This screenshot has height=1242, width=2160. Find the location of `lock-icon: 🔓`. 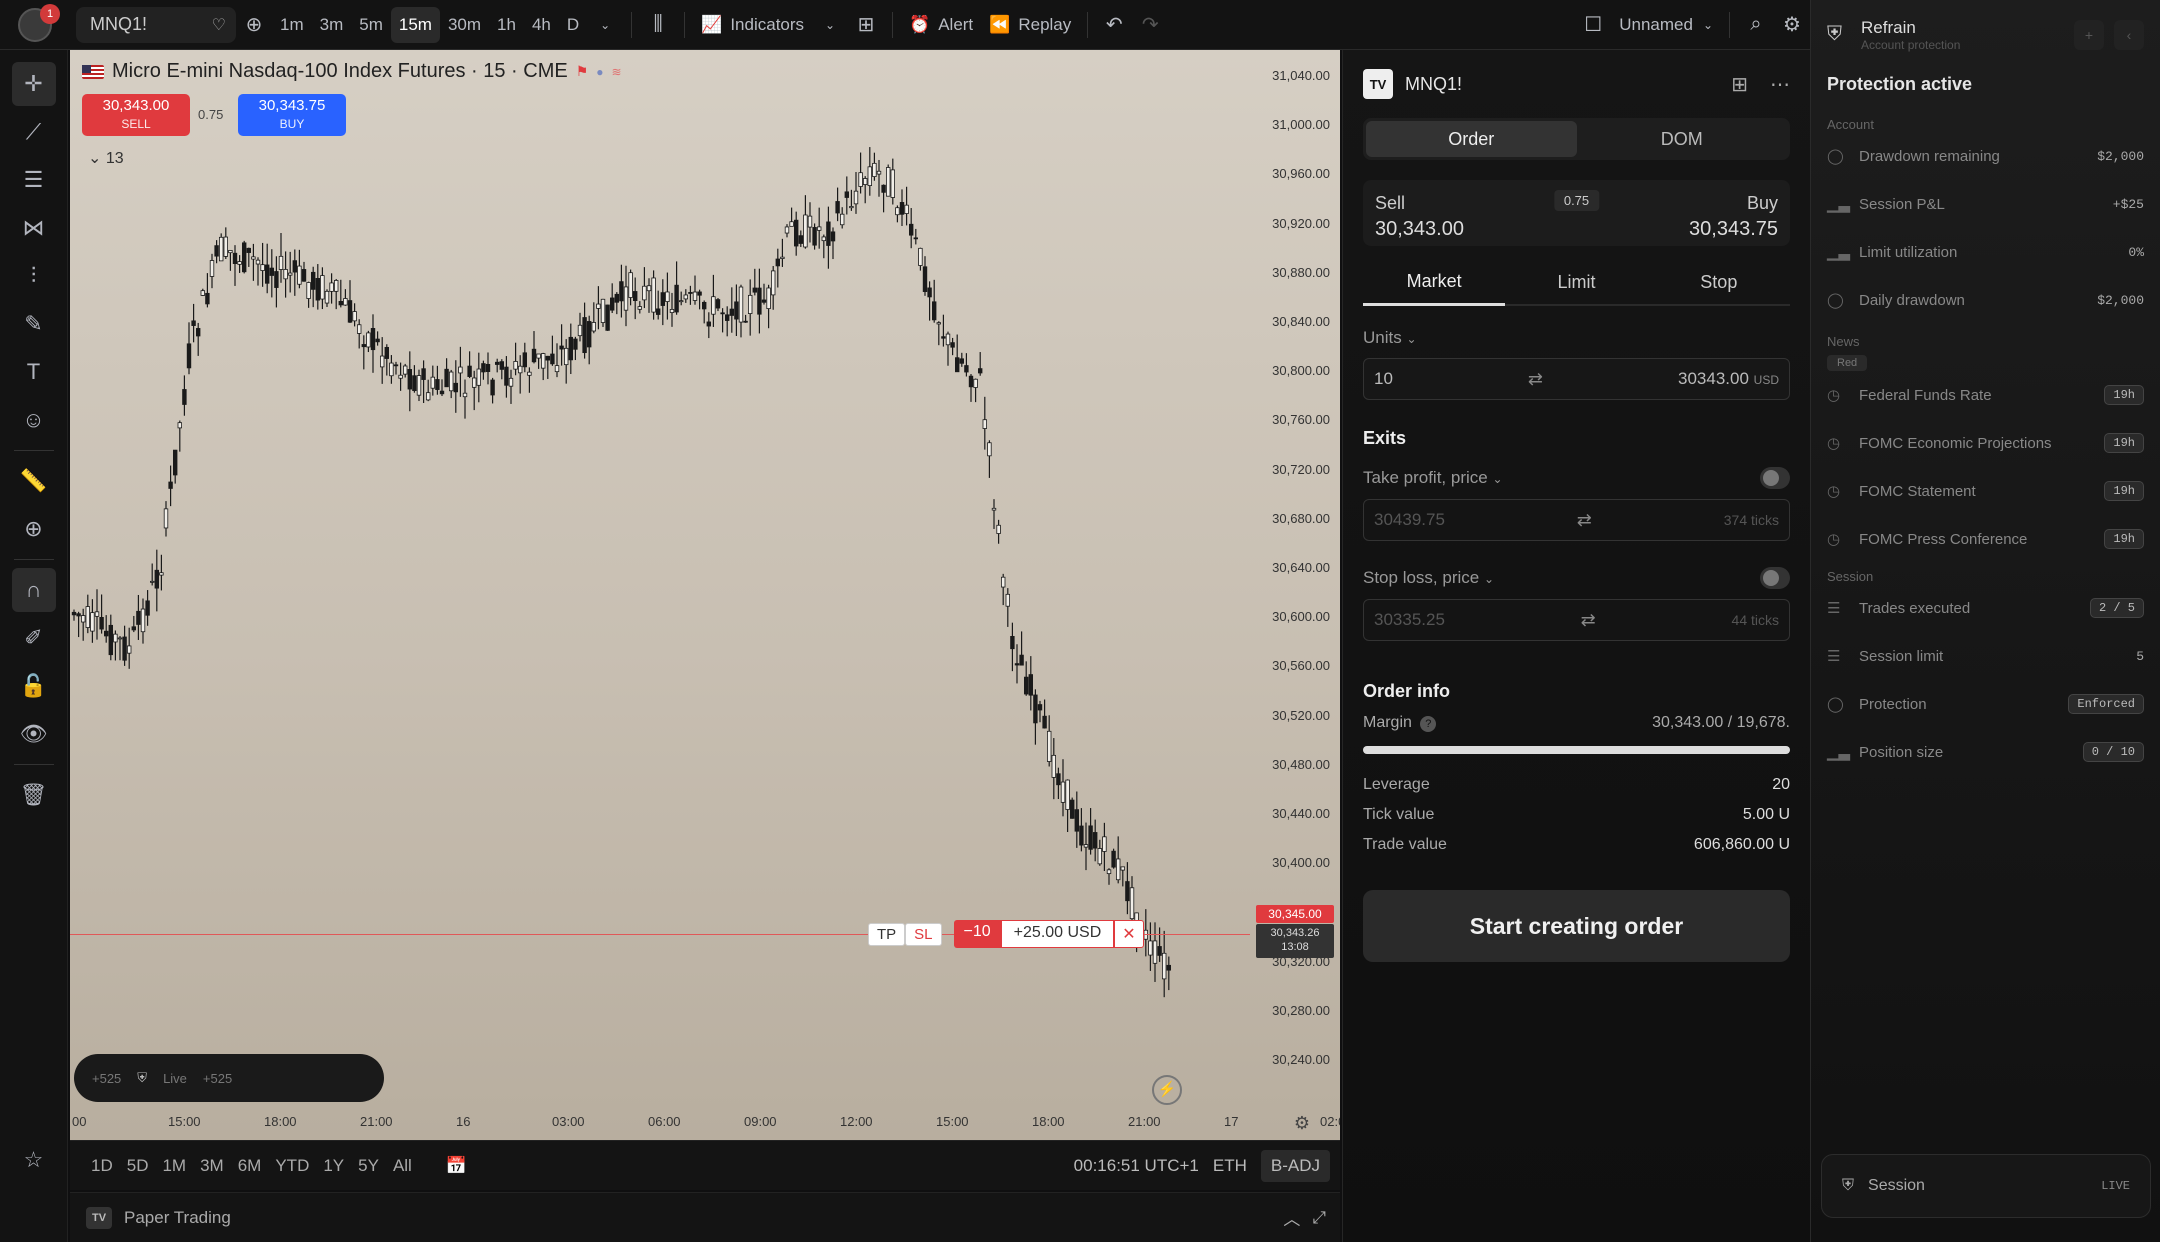

lock-icon: 🔓 is located at coordinates (34, 686).